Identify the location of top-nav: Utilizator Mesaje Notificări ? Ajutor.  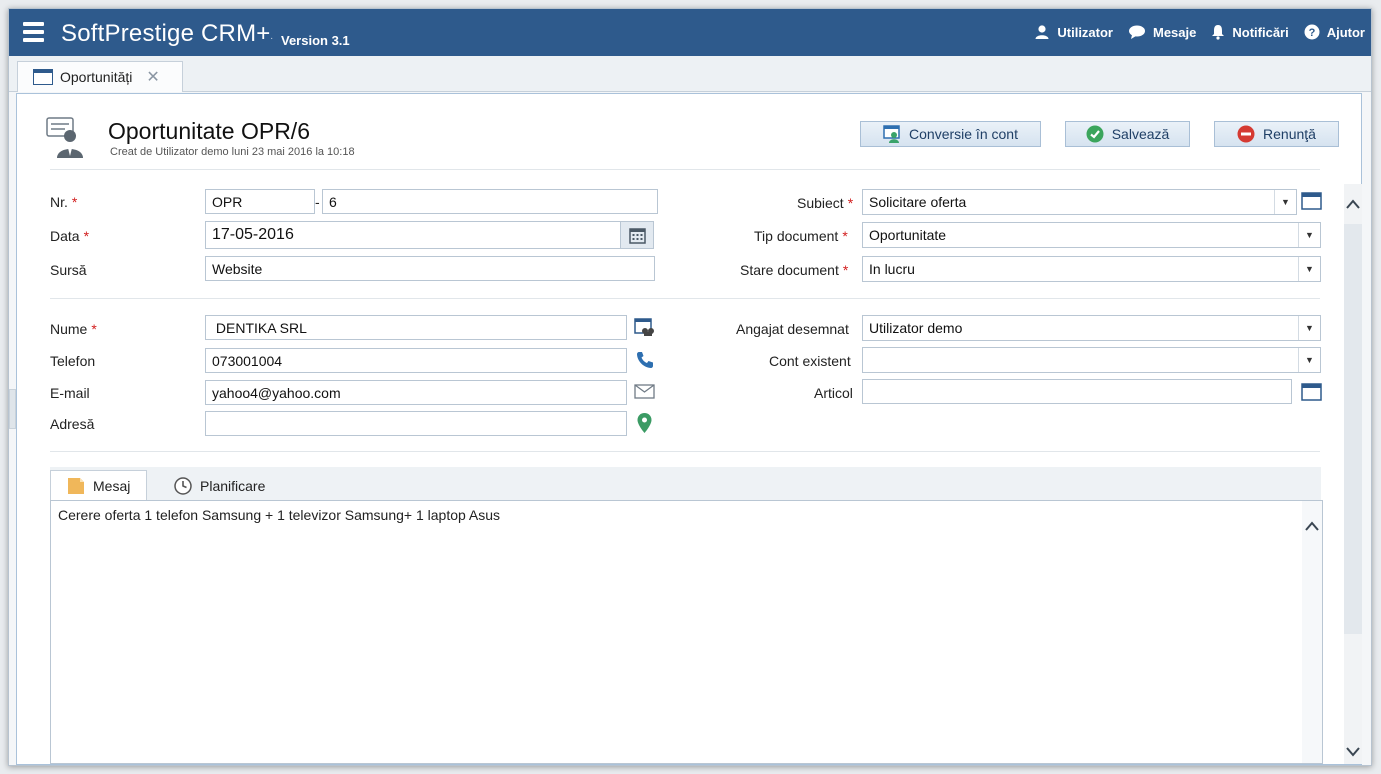
(1192, 32).